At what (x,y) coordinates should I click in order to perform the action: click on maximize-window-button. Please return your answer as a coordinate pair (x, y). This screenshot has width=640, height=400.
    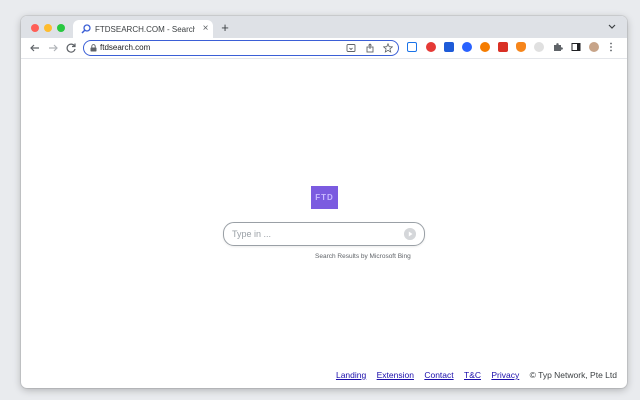
    Looking at the image, I should click on (61, 28).